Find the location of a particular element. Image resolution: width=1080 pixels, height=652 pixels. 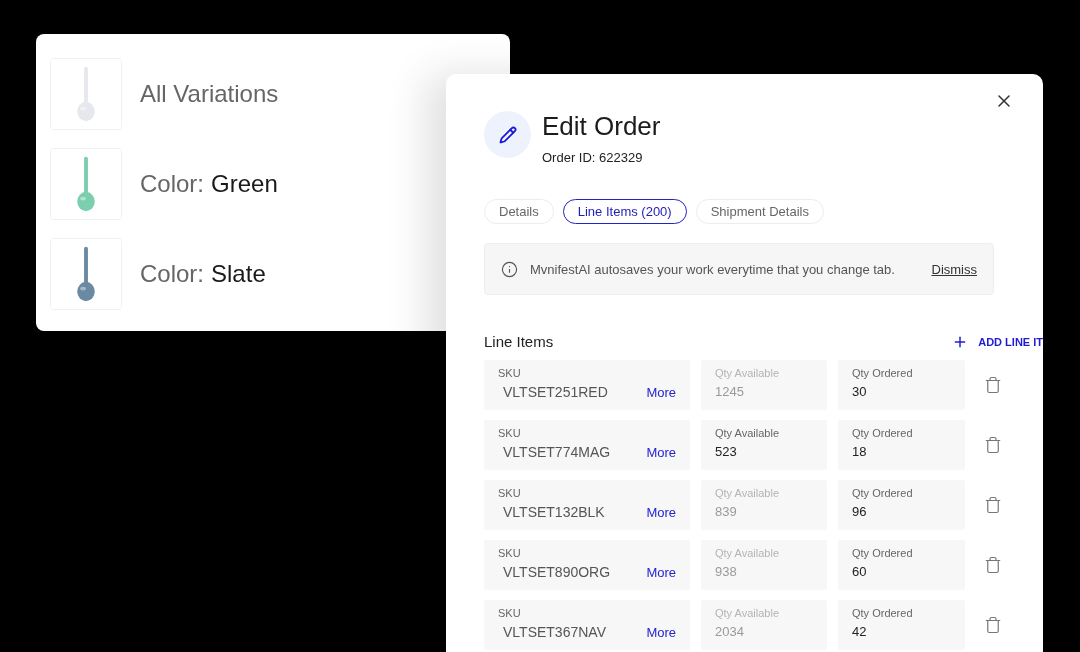

qty-available-field: Qty Available 523 is located at coordinates (764, 445).